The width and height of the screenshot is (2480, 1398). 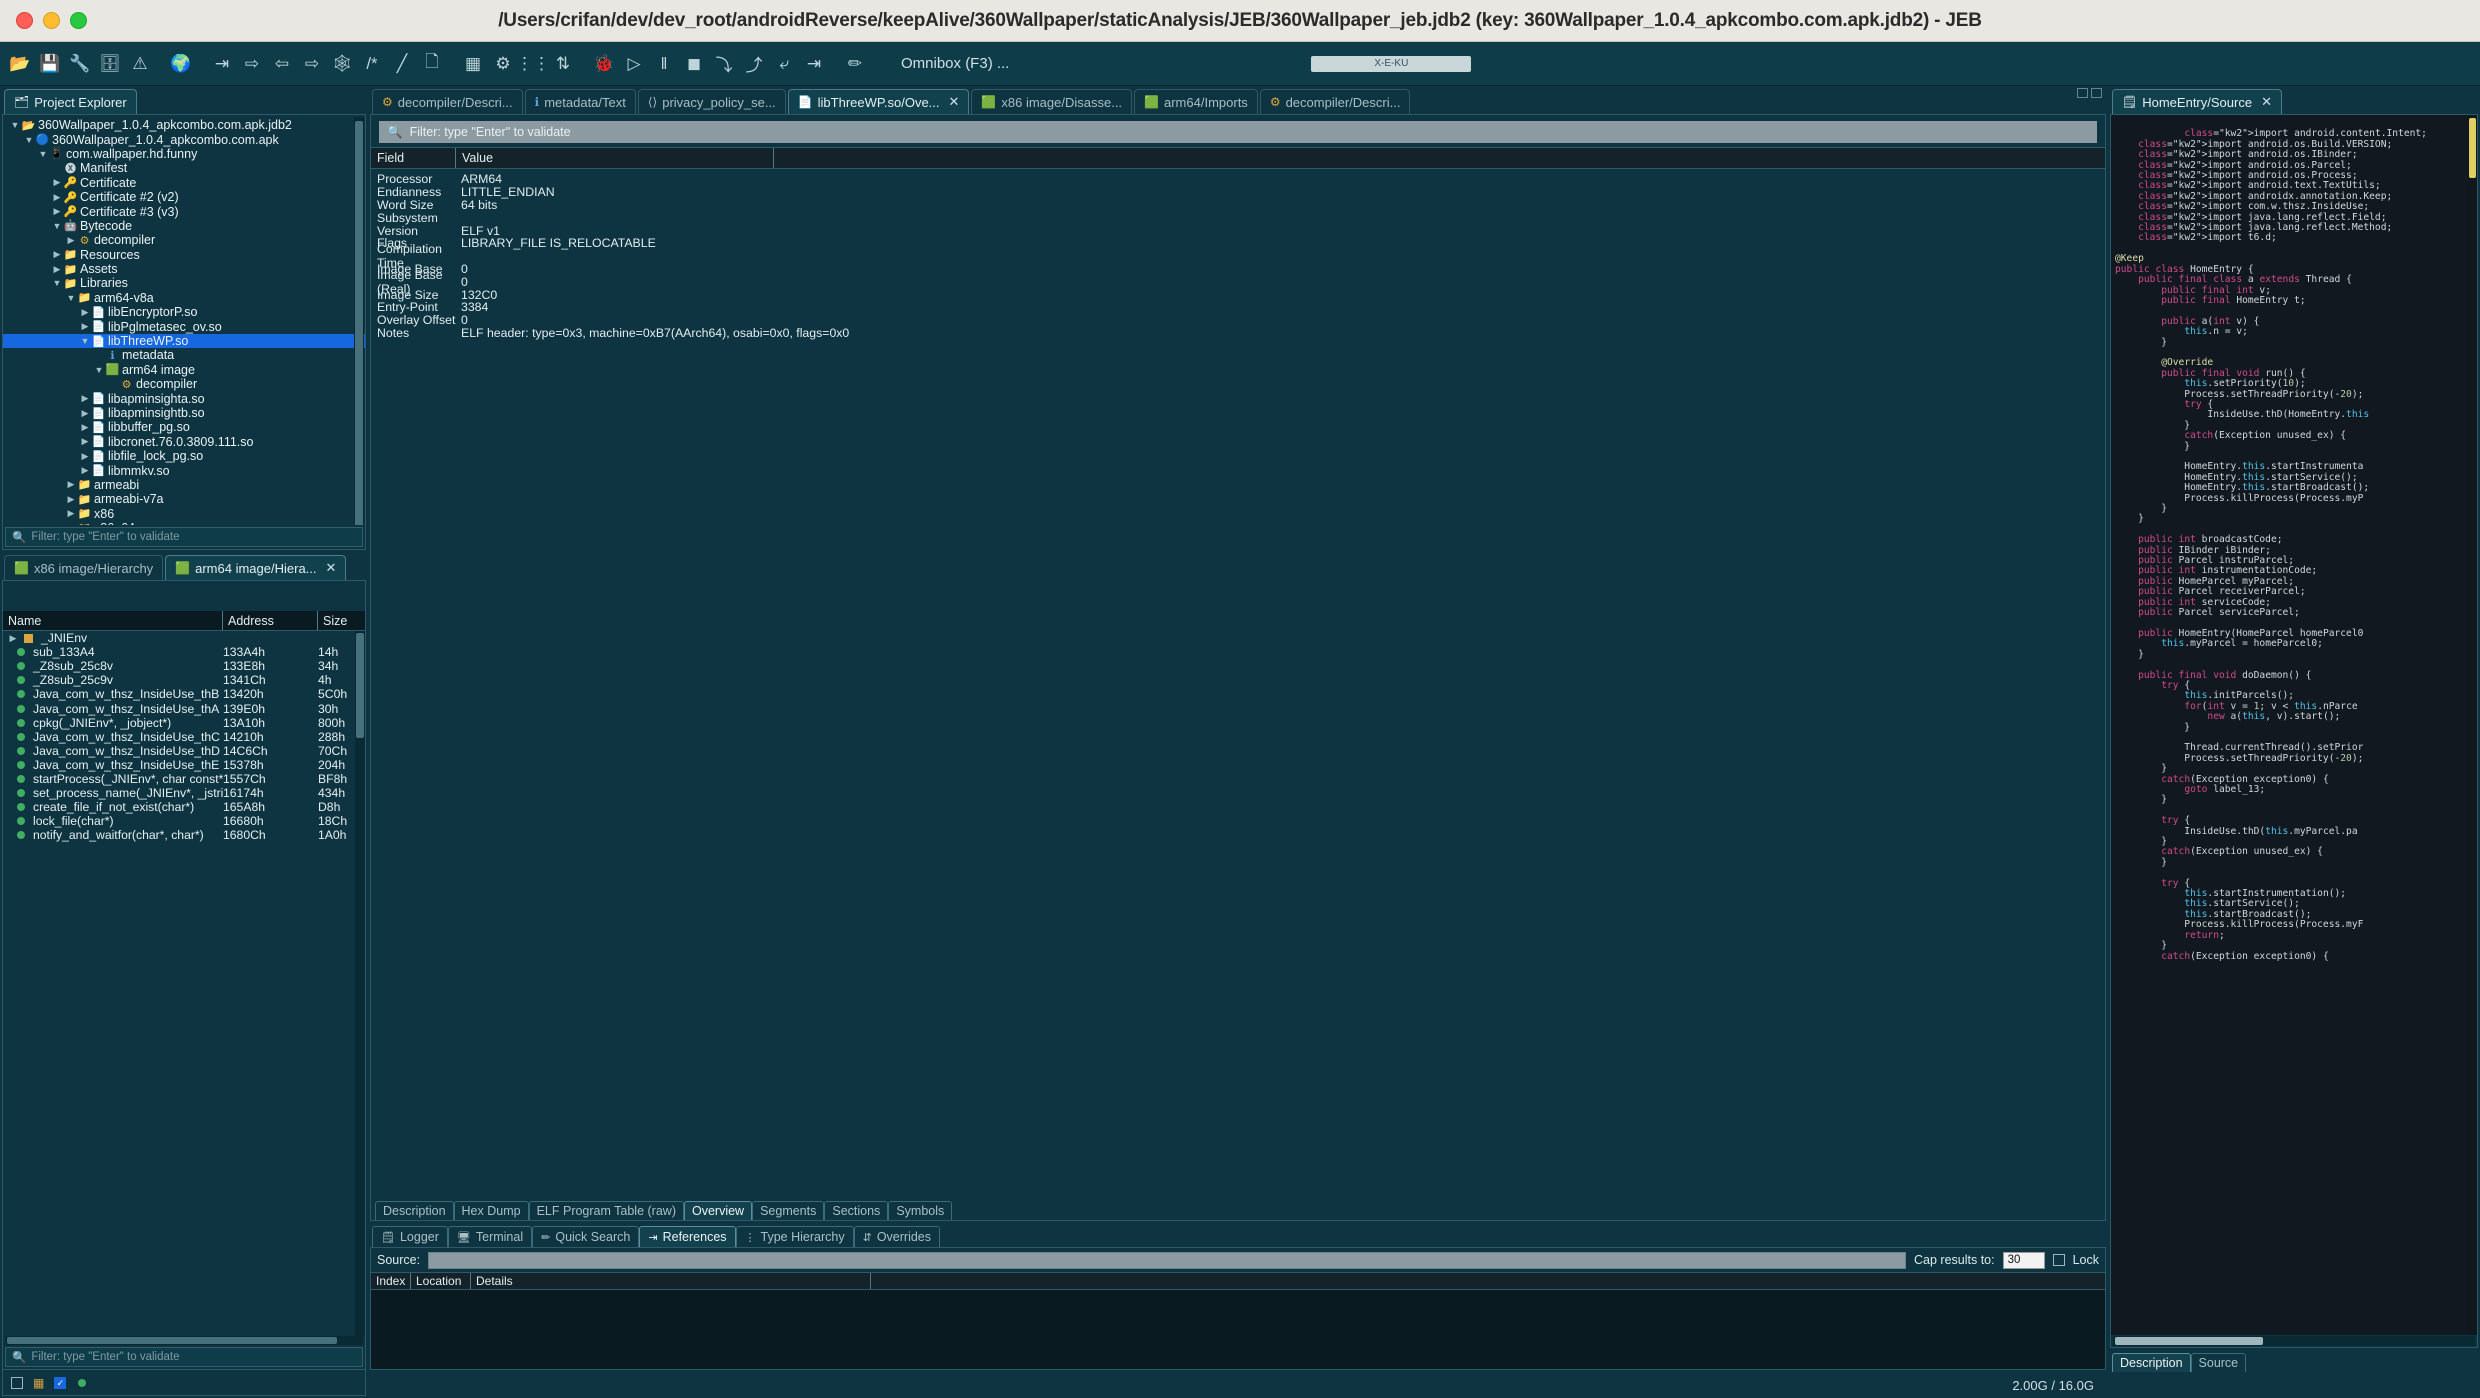 What do you see at coordinates (184, 269) in the screenshot?
I see `tree-node: ▶ 📁 Assets` at bounding box center [184, 269].